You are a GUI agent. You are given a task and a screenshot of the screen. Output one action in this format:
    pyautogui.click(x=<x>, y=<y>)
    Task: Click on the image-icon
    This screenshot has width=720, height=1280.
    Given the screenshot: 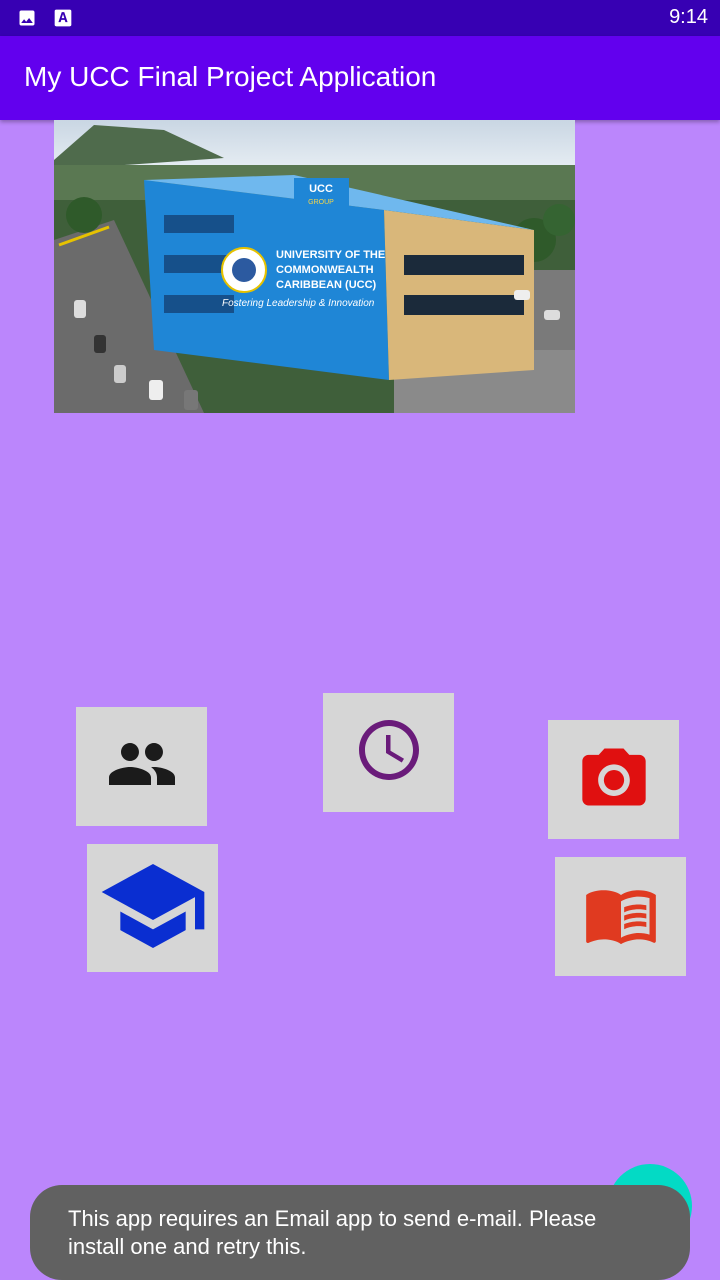 What is the action you would take?
    pyautogui.click(x=27, y=20)
    